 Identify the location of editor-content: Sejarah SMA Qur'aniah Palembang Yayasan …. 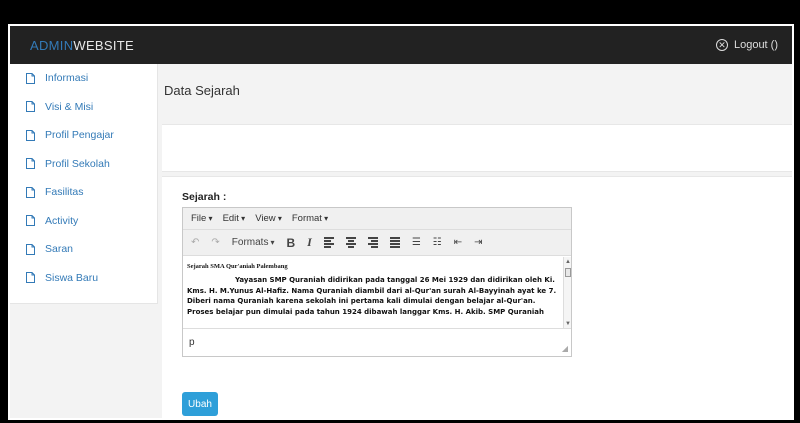
(374, 293).